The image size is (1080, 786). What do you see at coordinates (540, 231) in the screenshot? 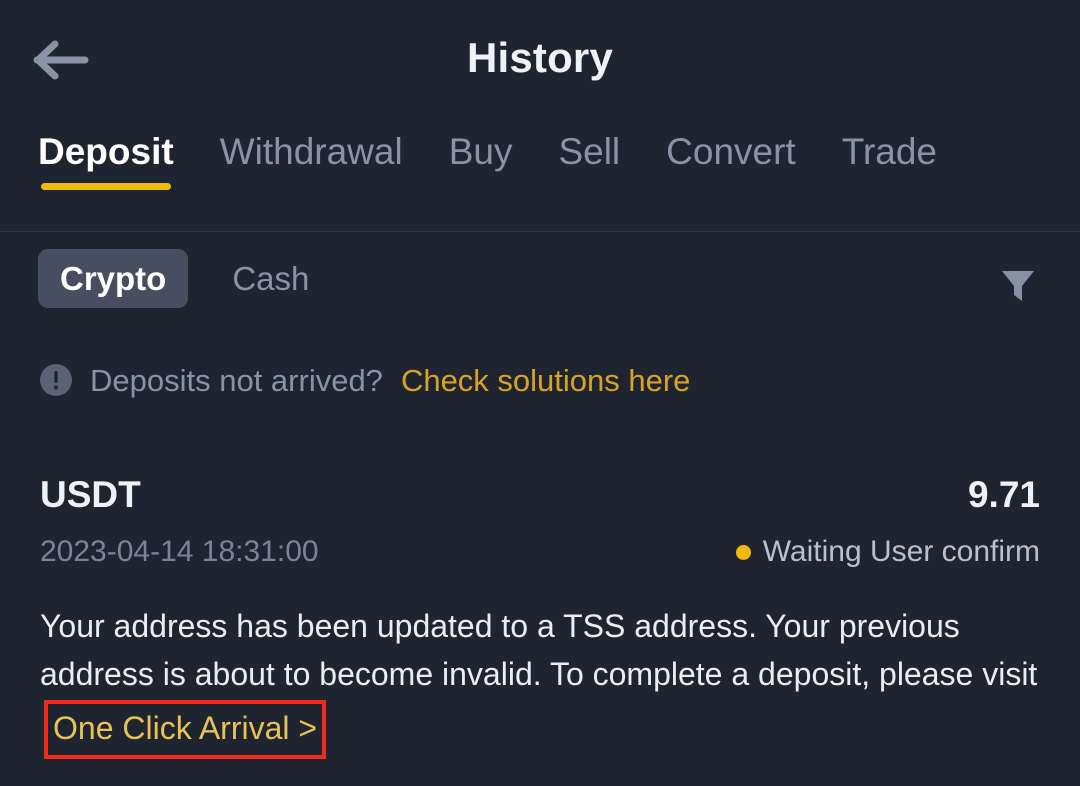
I see `tab-bar-divider` at bounding box center [540, 231].